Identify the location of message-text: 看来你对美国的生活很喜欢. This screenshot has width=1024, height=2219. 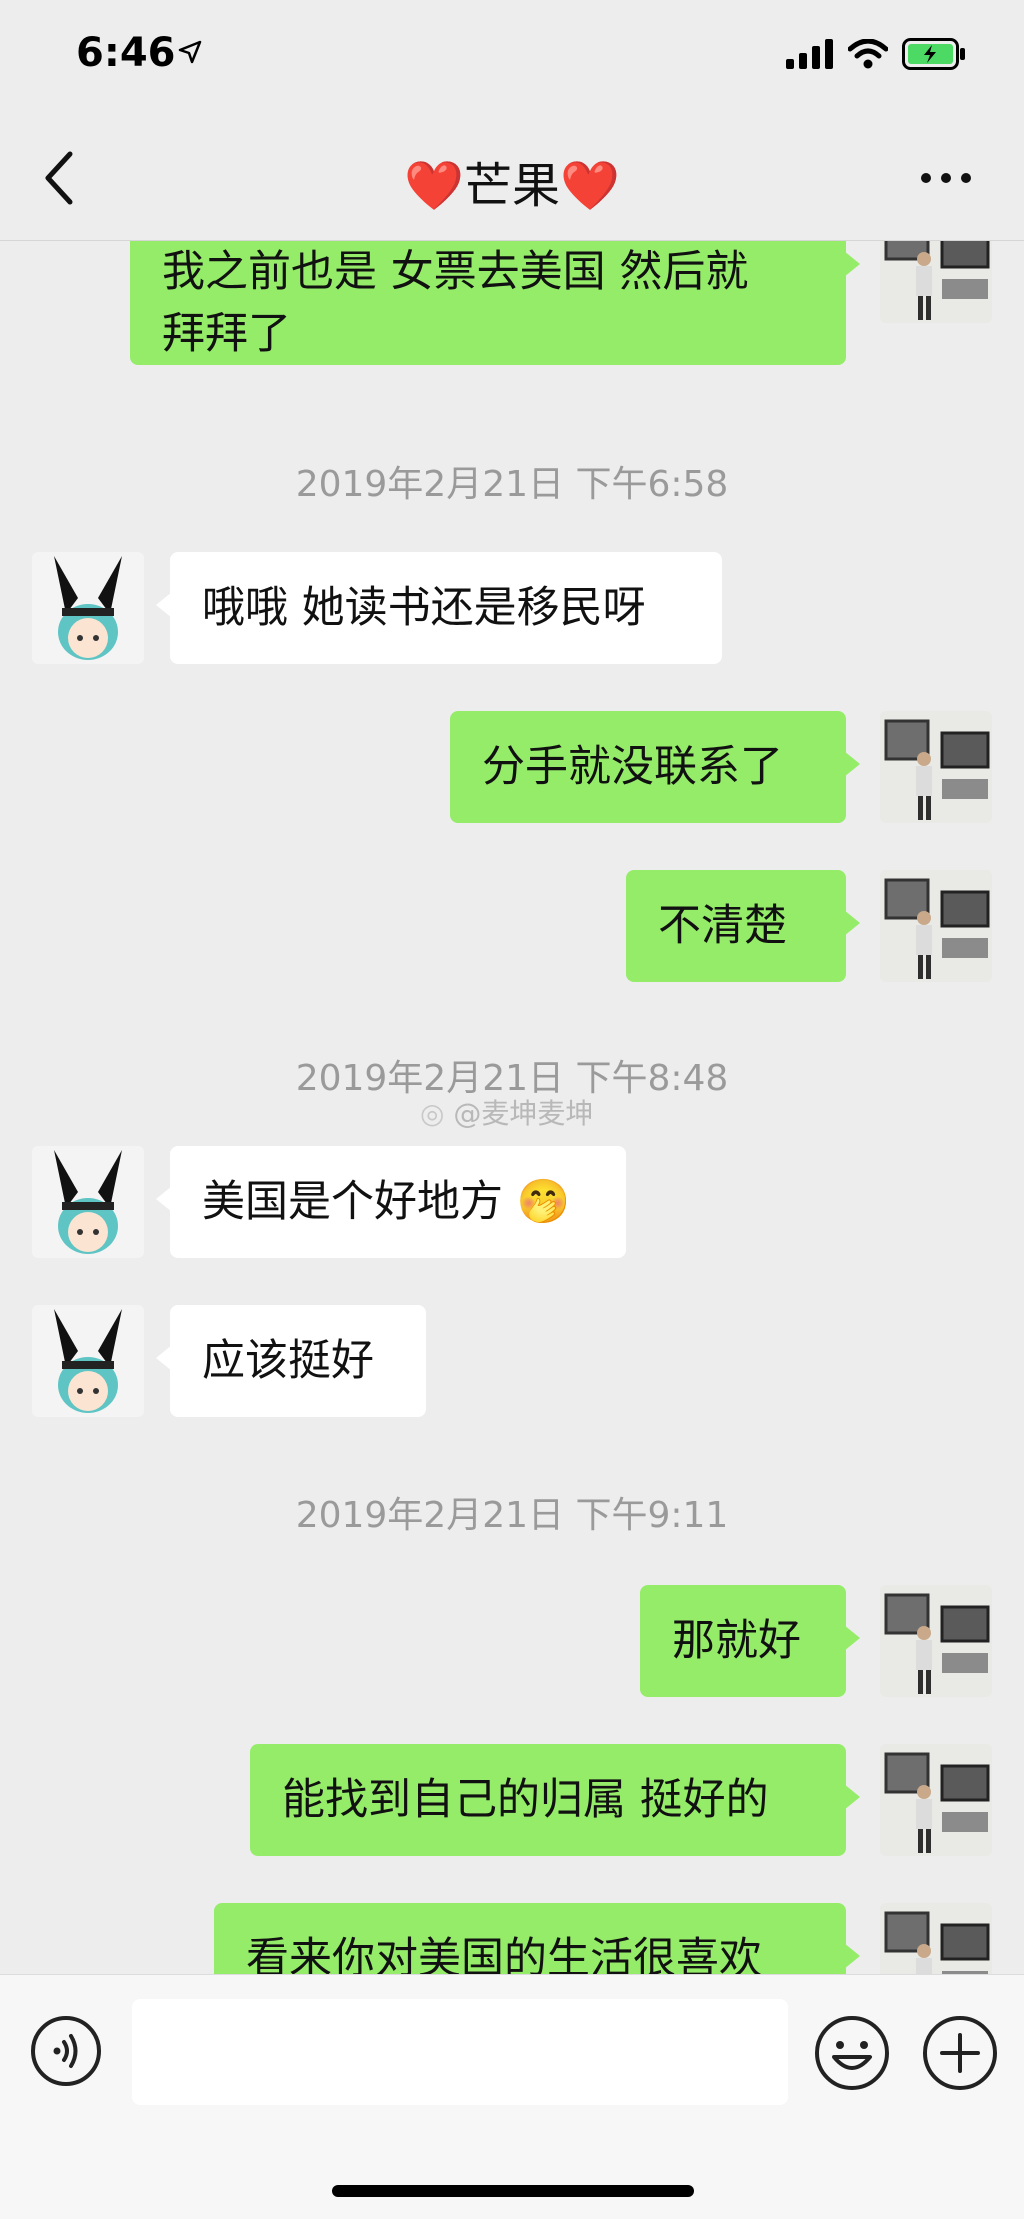
(504, 1954).